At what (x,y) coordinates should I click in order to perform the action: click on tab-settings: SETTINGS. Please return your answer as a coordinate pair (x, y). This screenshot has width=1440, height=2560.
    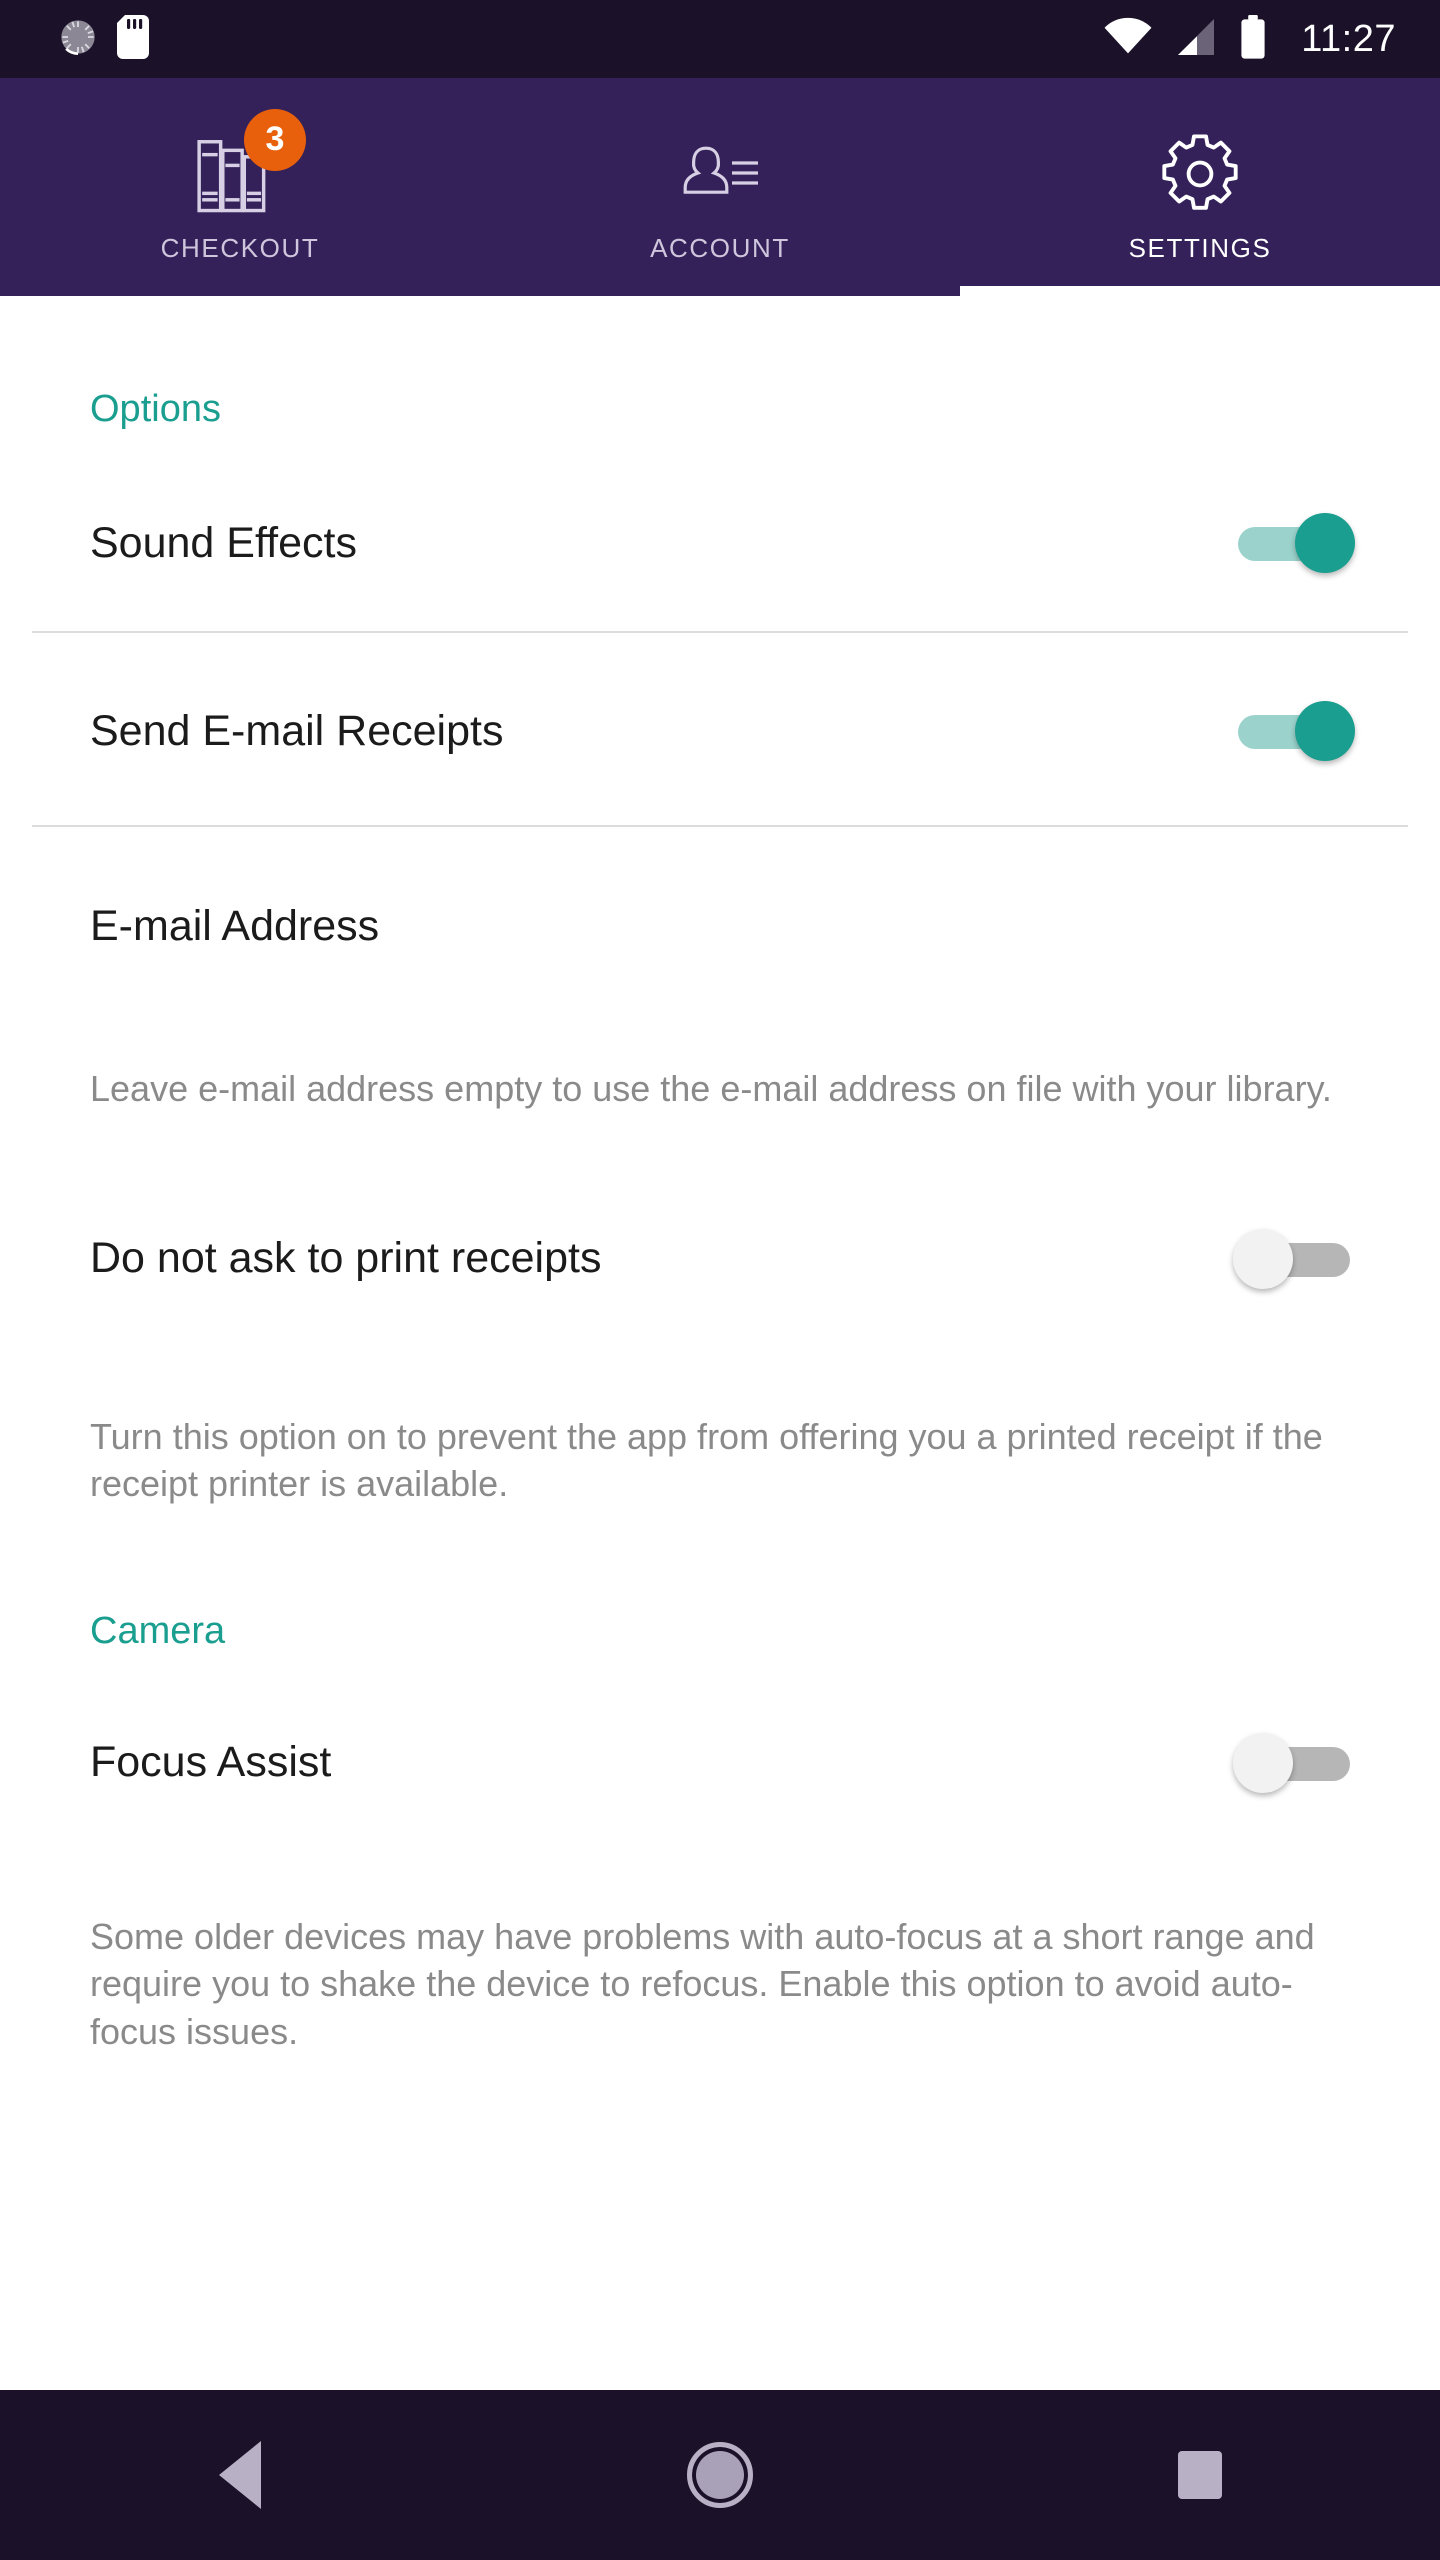
    Looking at the image, I should click on (1200, 187).